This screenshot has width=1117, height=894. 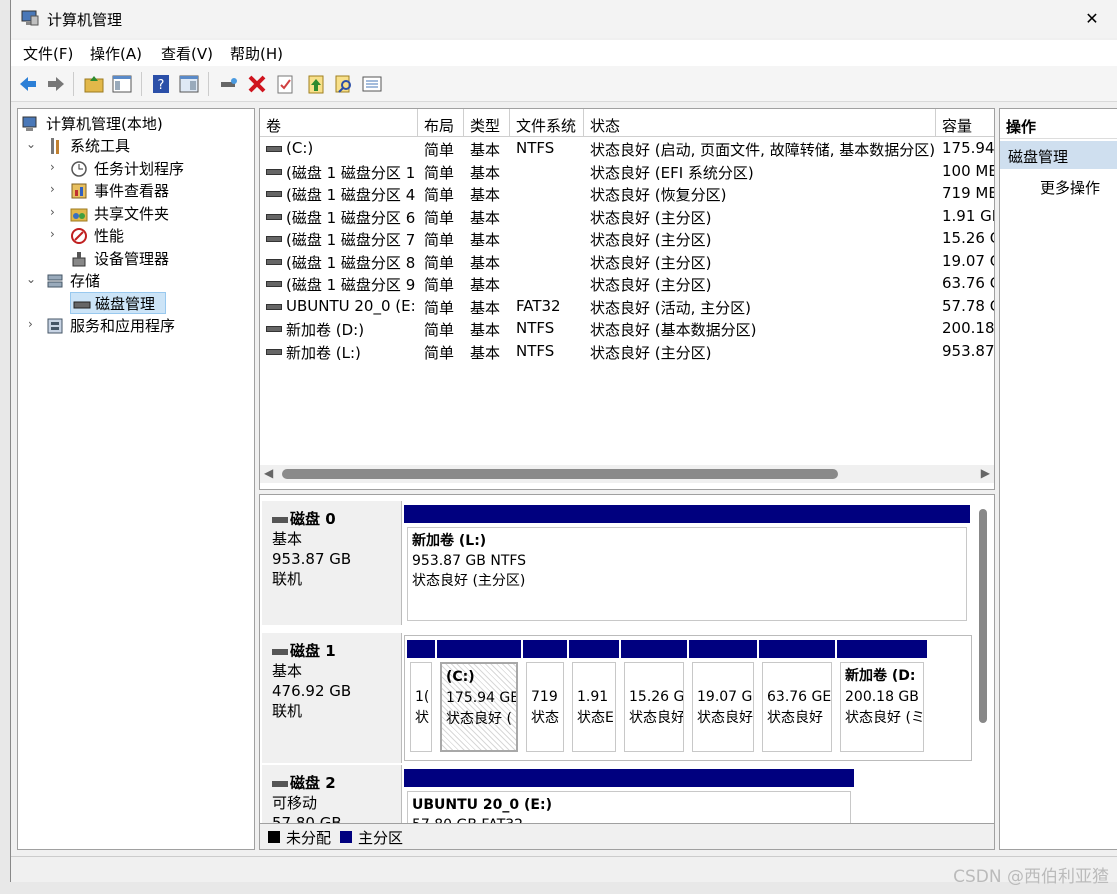 I want to click on table-row: 新加卷 (L:) 简单 基本 NTFS 状态良好 (主分区) 953.87, so click(x=627, y=352).